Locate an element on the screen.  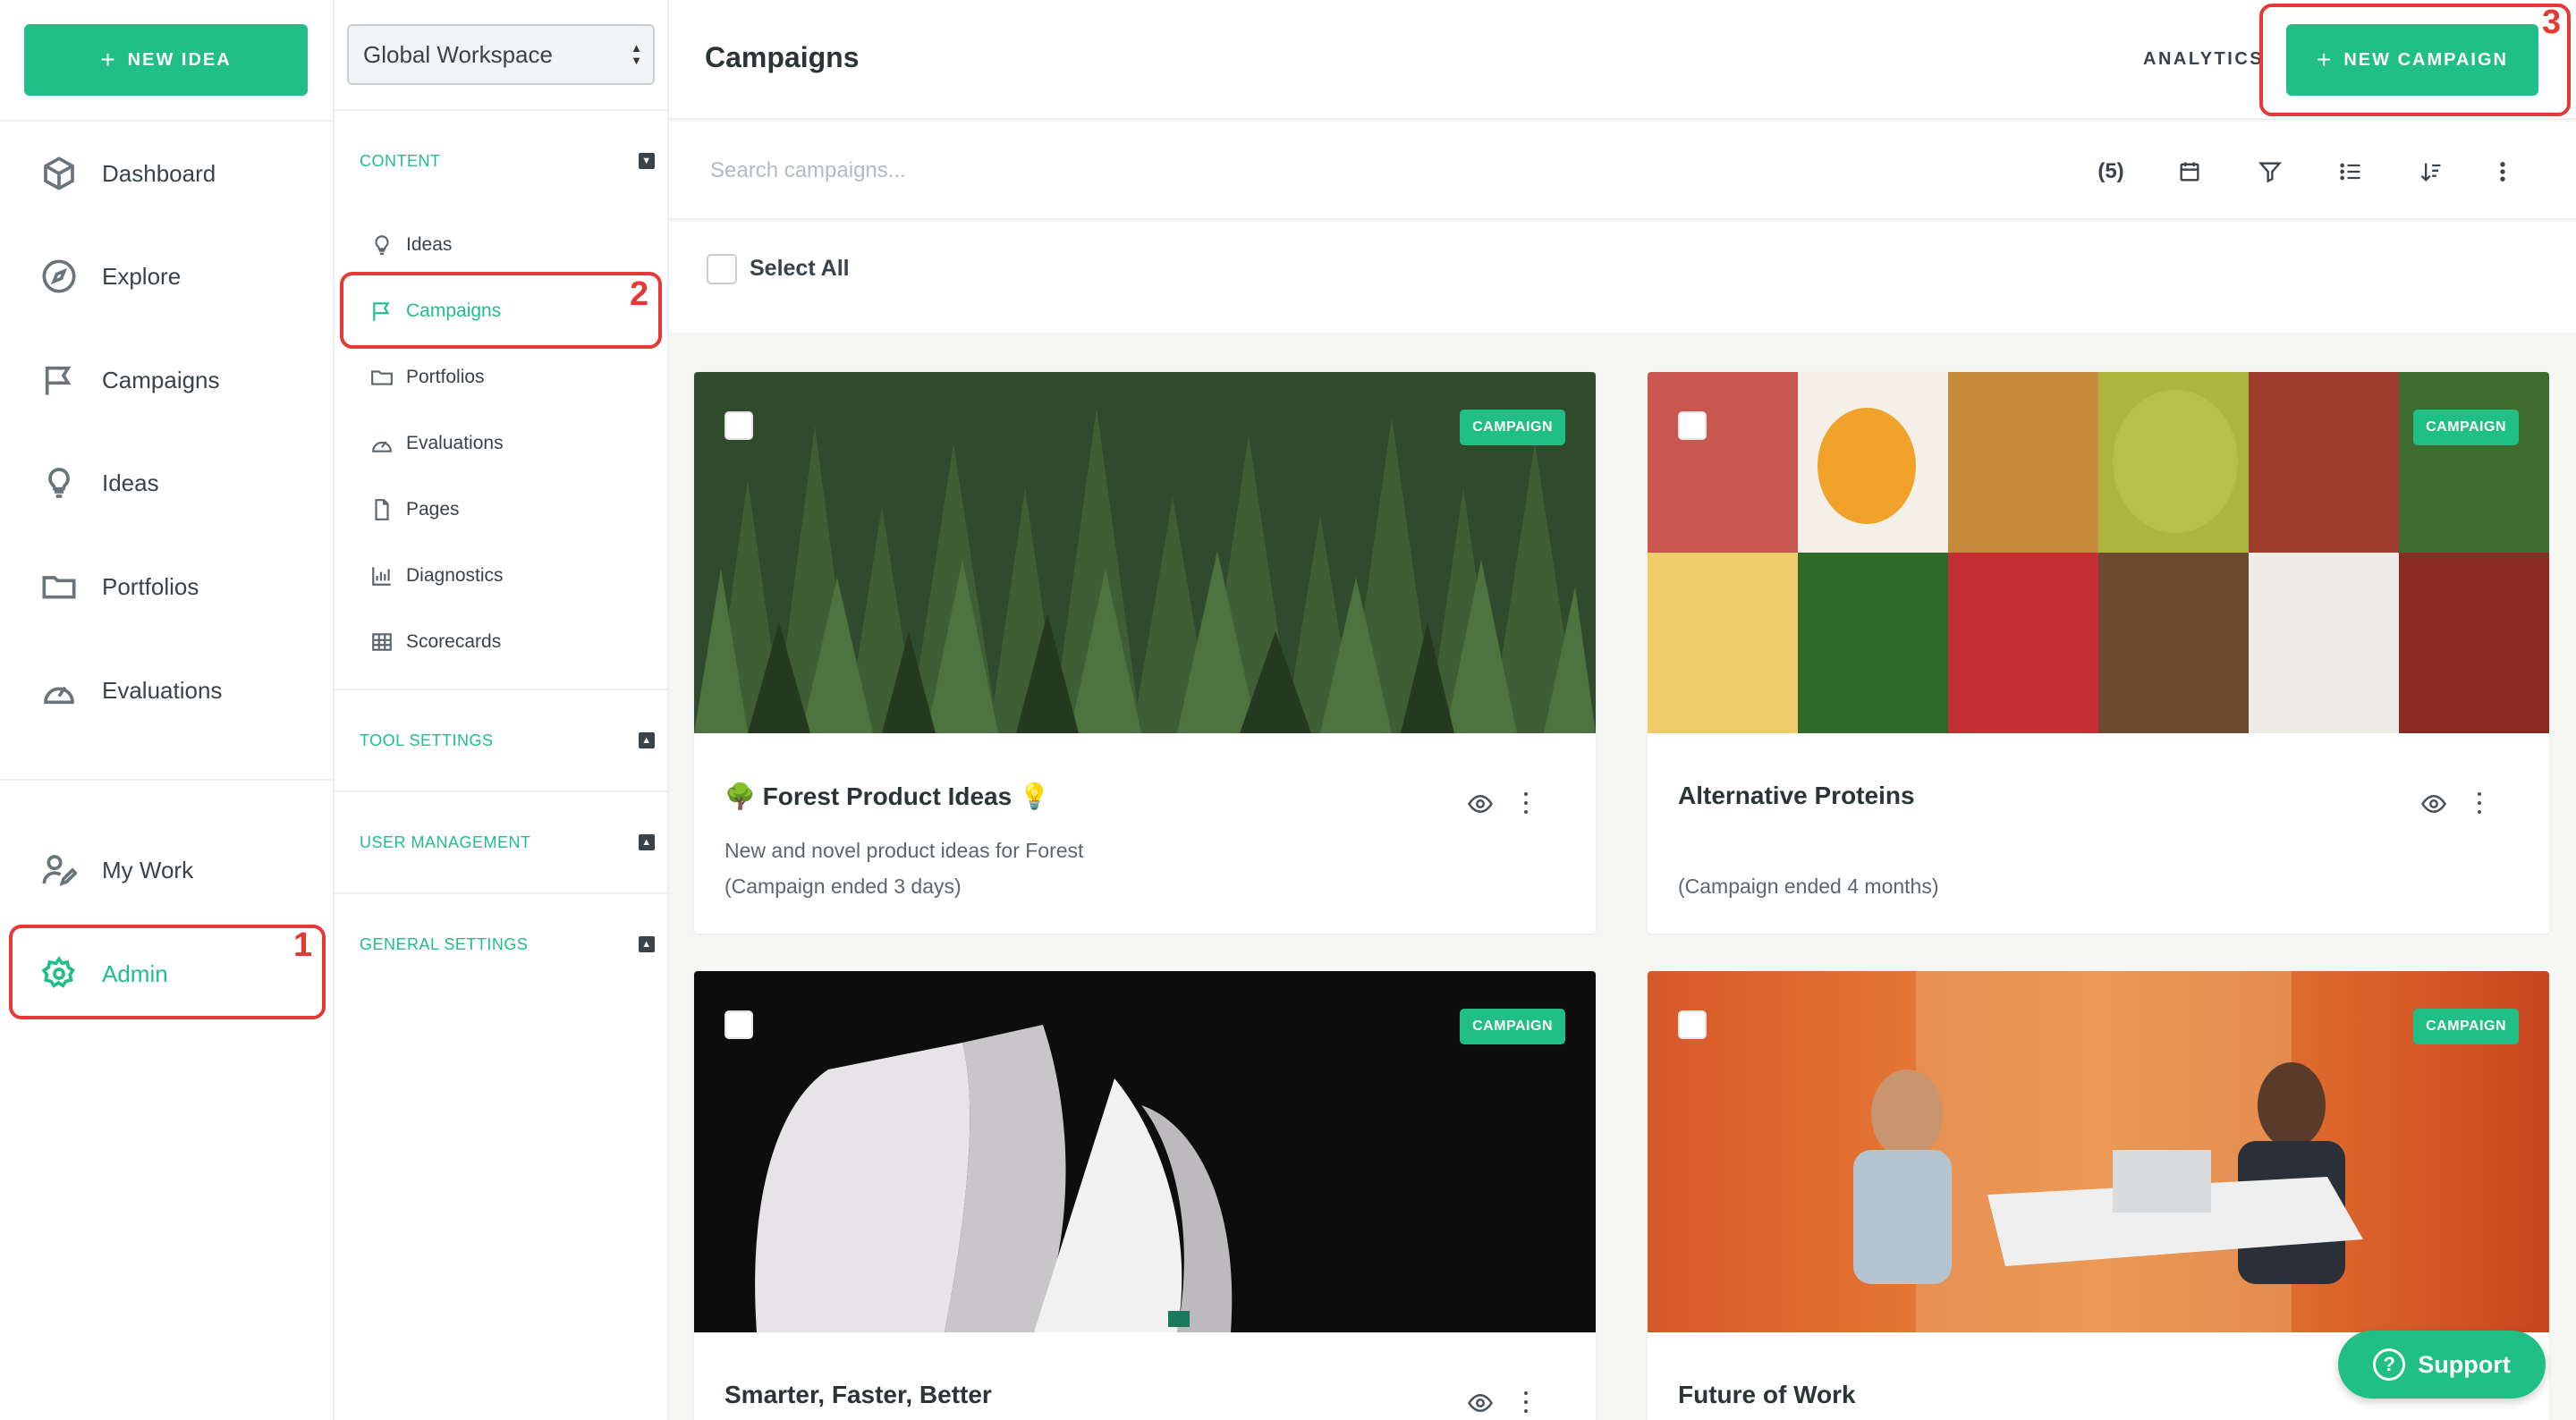
lightbulb-icon: 💡 is located at coordinates (1034, 796).